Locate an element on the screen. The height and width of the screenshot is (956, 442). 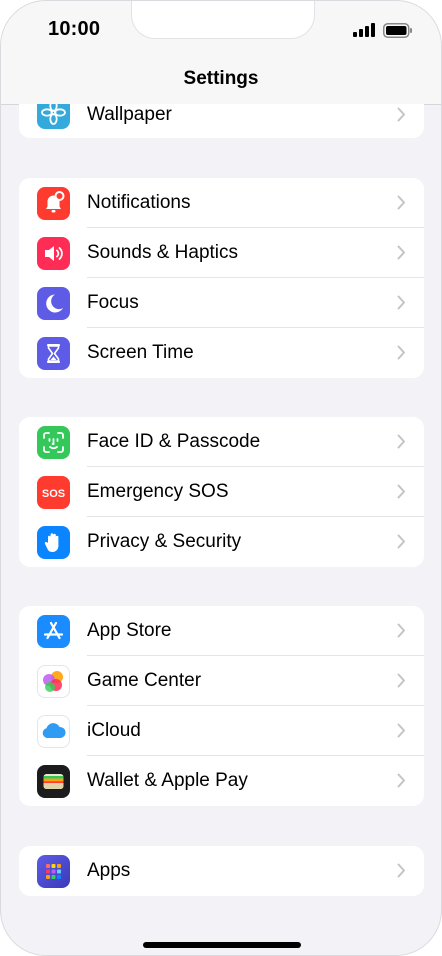
settings-row-label: Wallpaper is located at coordinates (129, 114).